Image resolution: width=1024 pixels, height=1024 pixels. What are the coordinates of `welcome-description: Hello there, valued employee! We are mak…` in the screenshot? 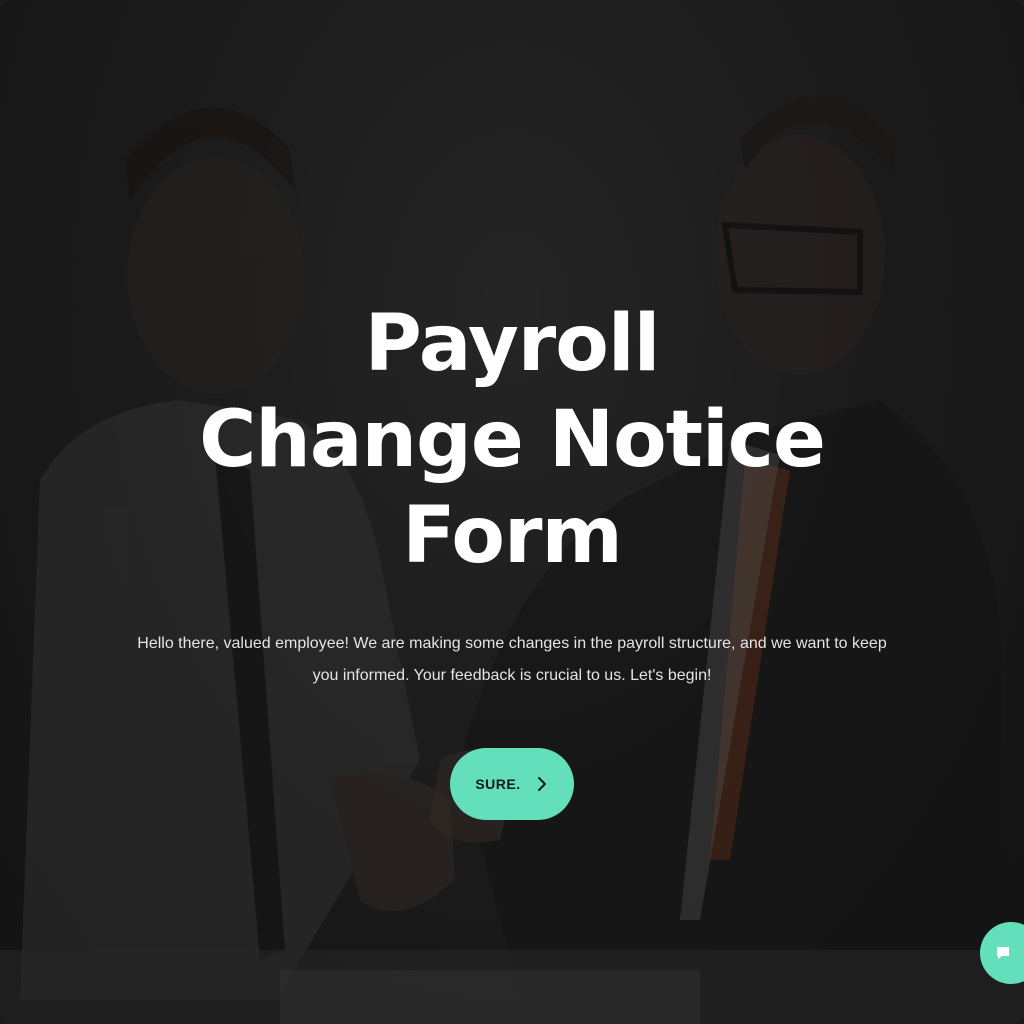 It's located at (512, 659).